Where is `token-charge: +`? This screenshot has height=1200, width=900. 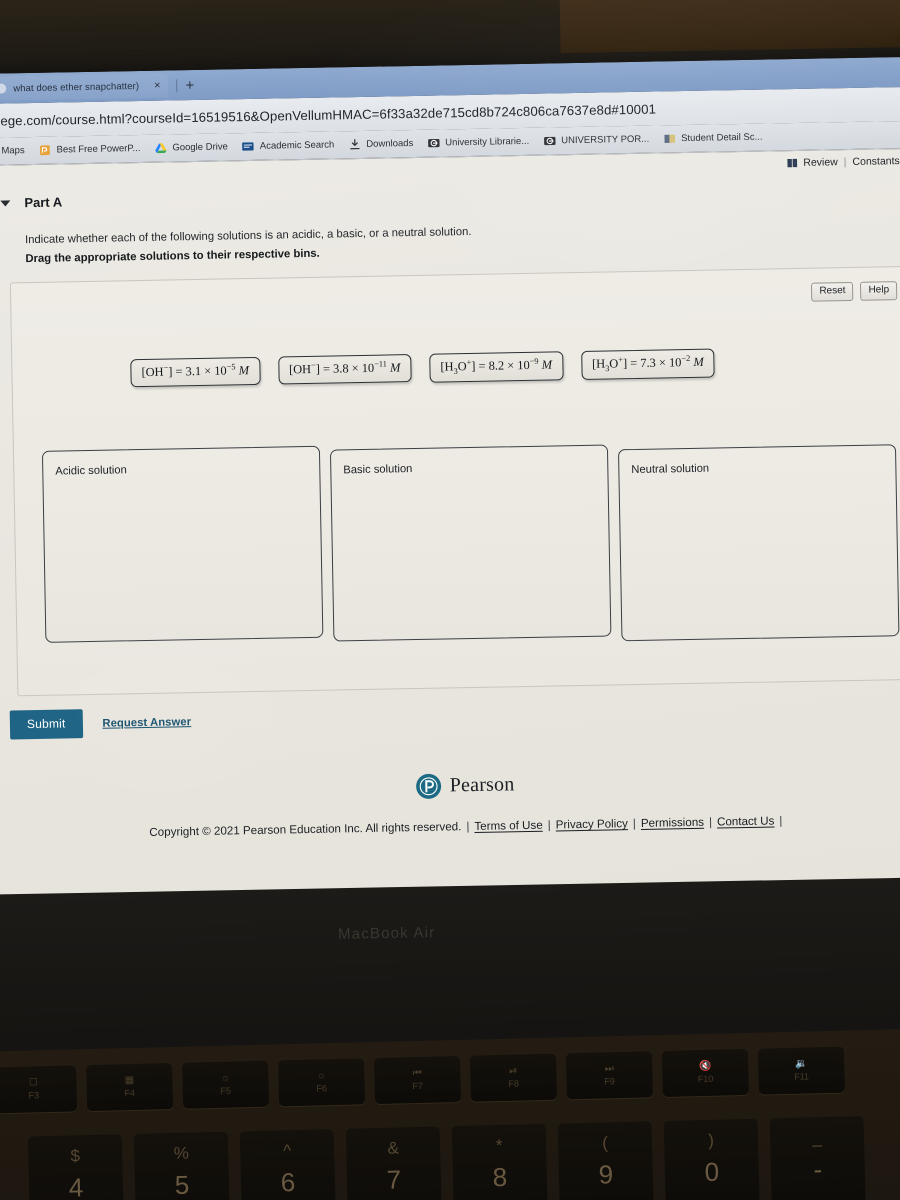 token-charge: + is located at coordinates (621, 360).